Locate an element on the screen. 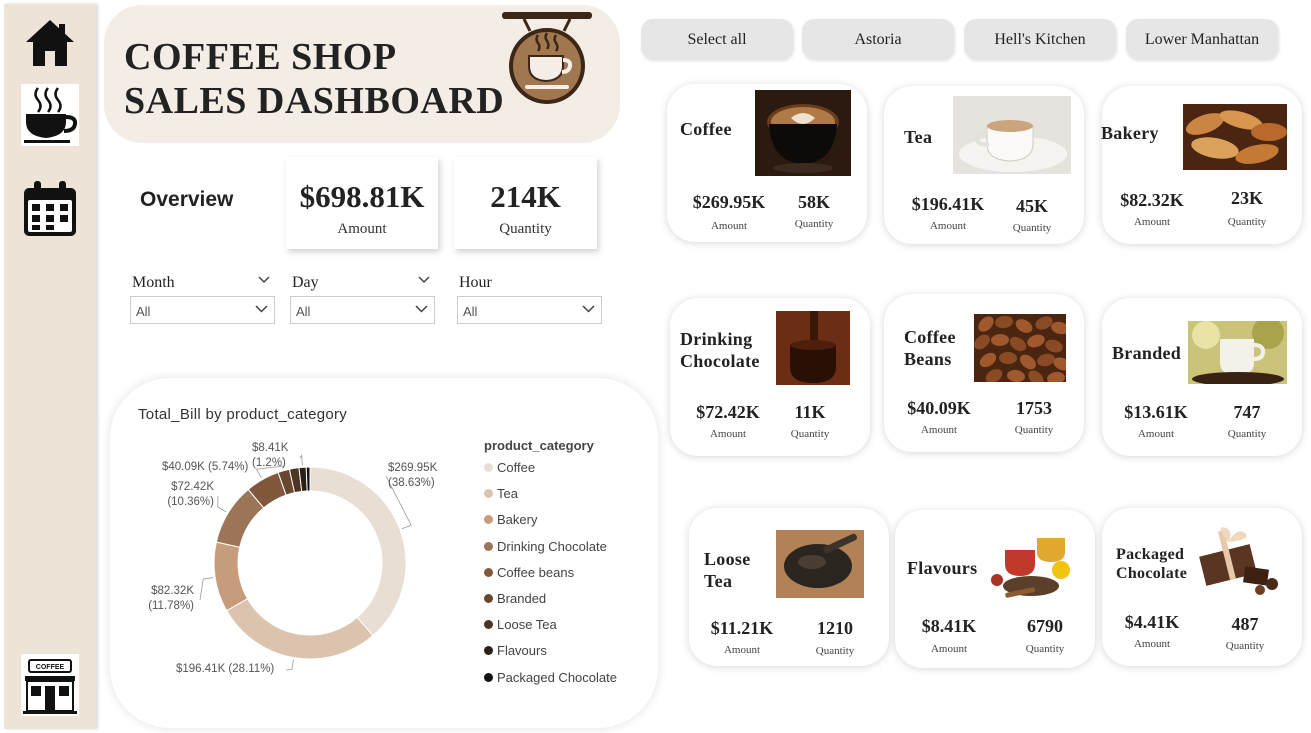  card-drinking-chocolate-name: Drinking Chocolate is located at coordinates (720, 350).